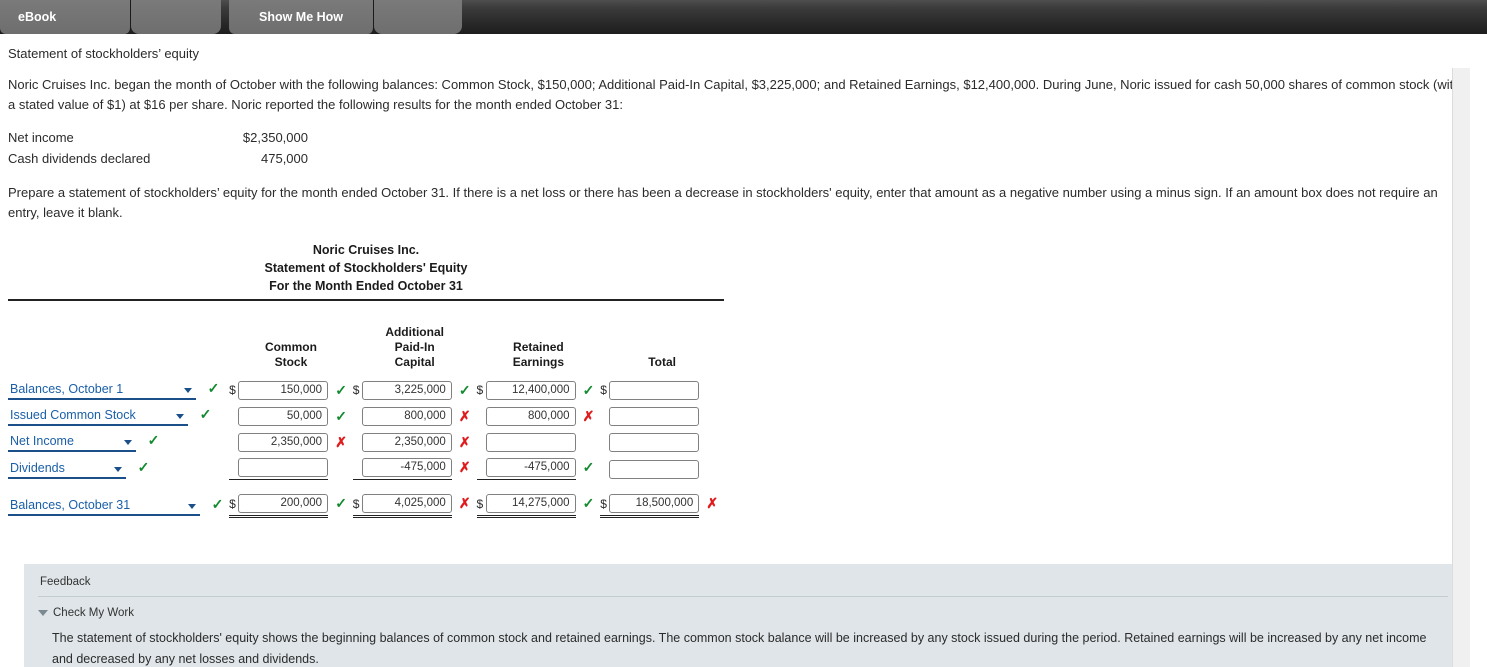  Describe the element at coordinates (662, 339) in the screenshot. I see `column-header-total: Total` at that location.